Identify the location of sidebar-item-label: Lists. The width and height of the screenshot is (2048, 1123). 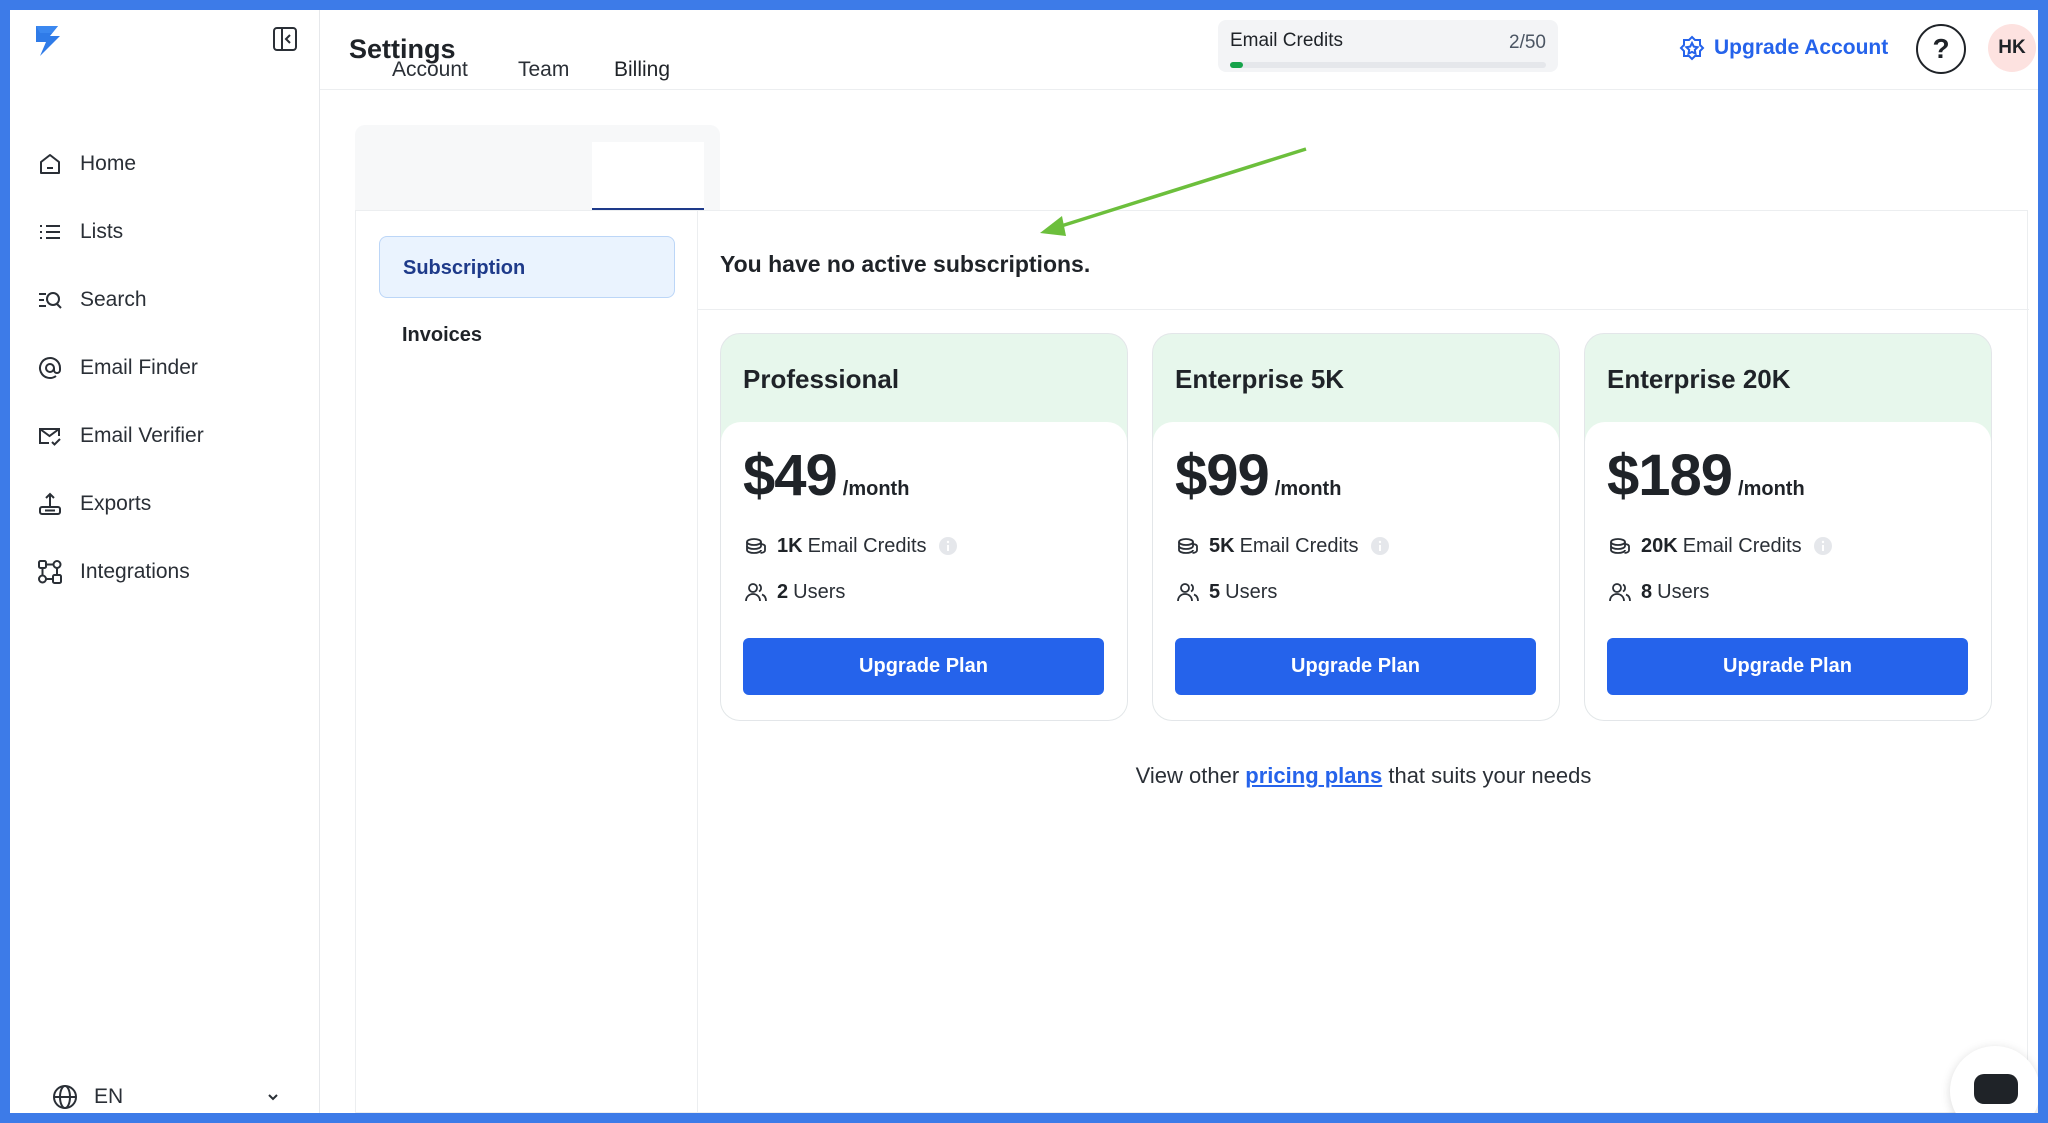
(102, 231).